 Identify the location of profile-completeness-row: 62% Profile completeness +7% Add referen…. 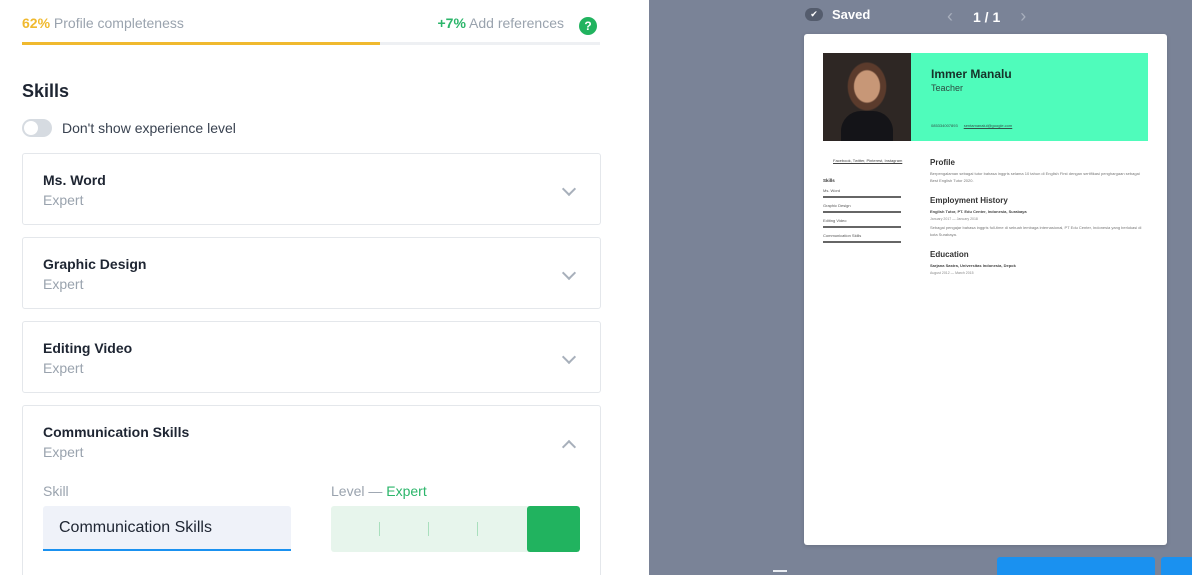
(311, 25).